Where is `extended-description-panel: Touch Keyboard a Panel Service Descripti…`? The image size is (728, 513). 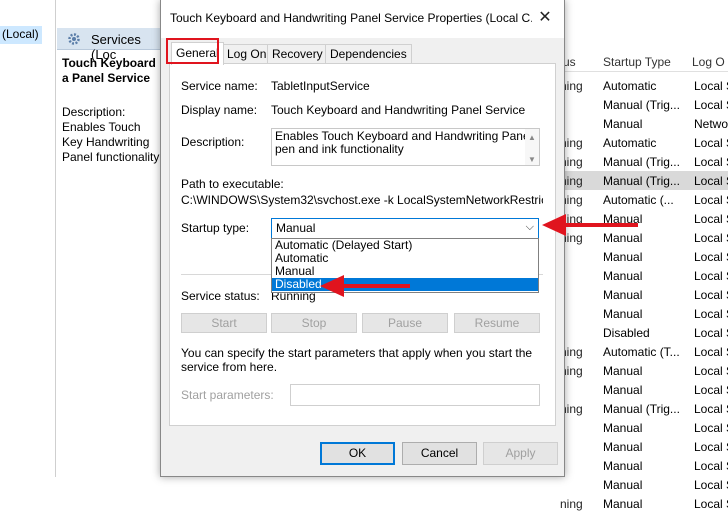 extended-description-panel: Touch Keyboard a Panel Service Descripti… is located at coordinates (112, 110).